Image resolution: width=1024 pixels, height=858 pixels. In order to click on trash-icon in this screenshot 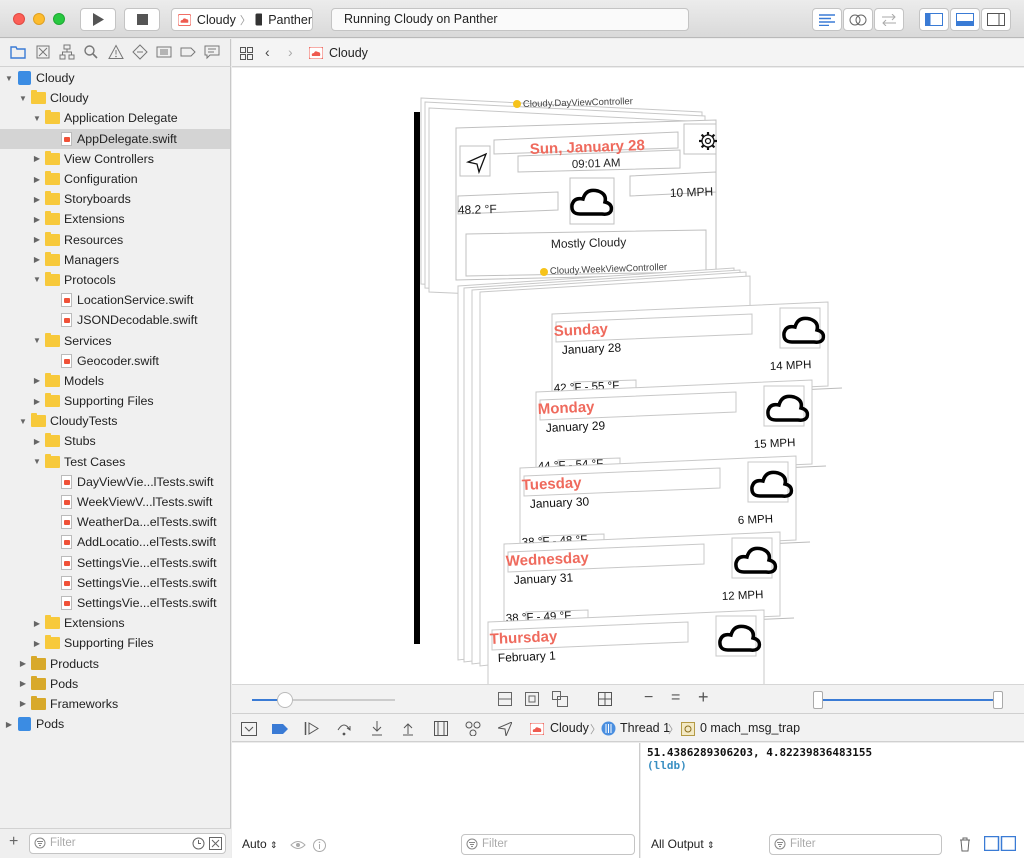, I will do `click(965, 844)`.